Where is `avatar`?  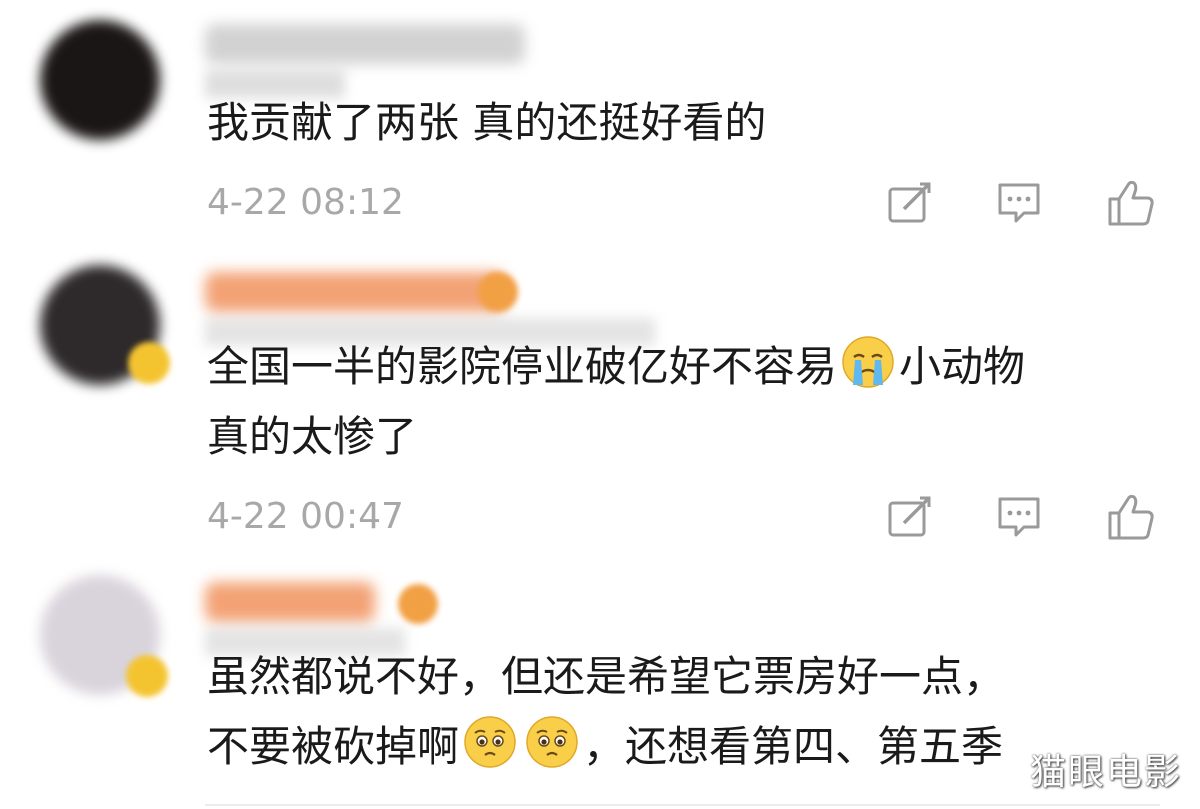 avatar is located at coordinates (100, 80).